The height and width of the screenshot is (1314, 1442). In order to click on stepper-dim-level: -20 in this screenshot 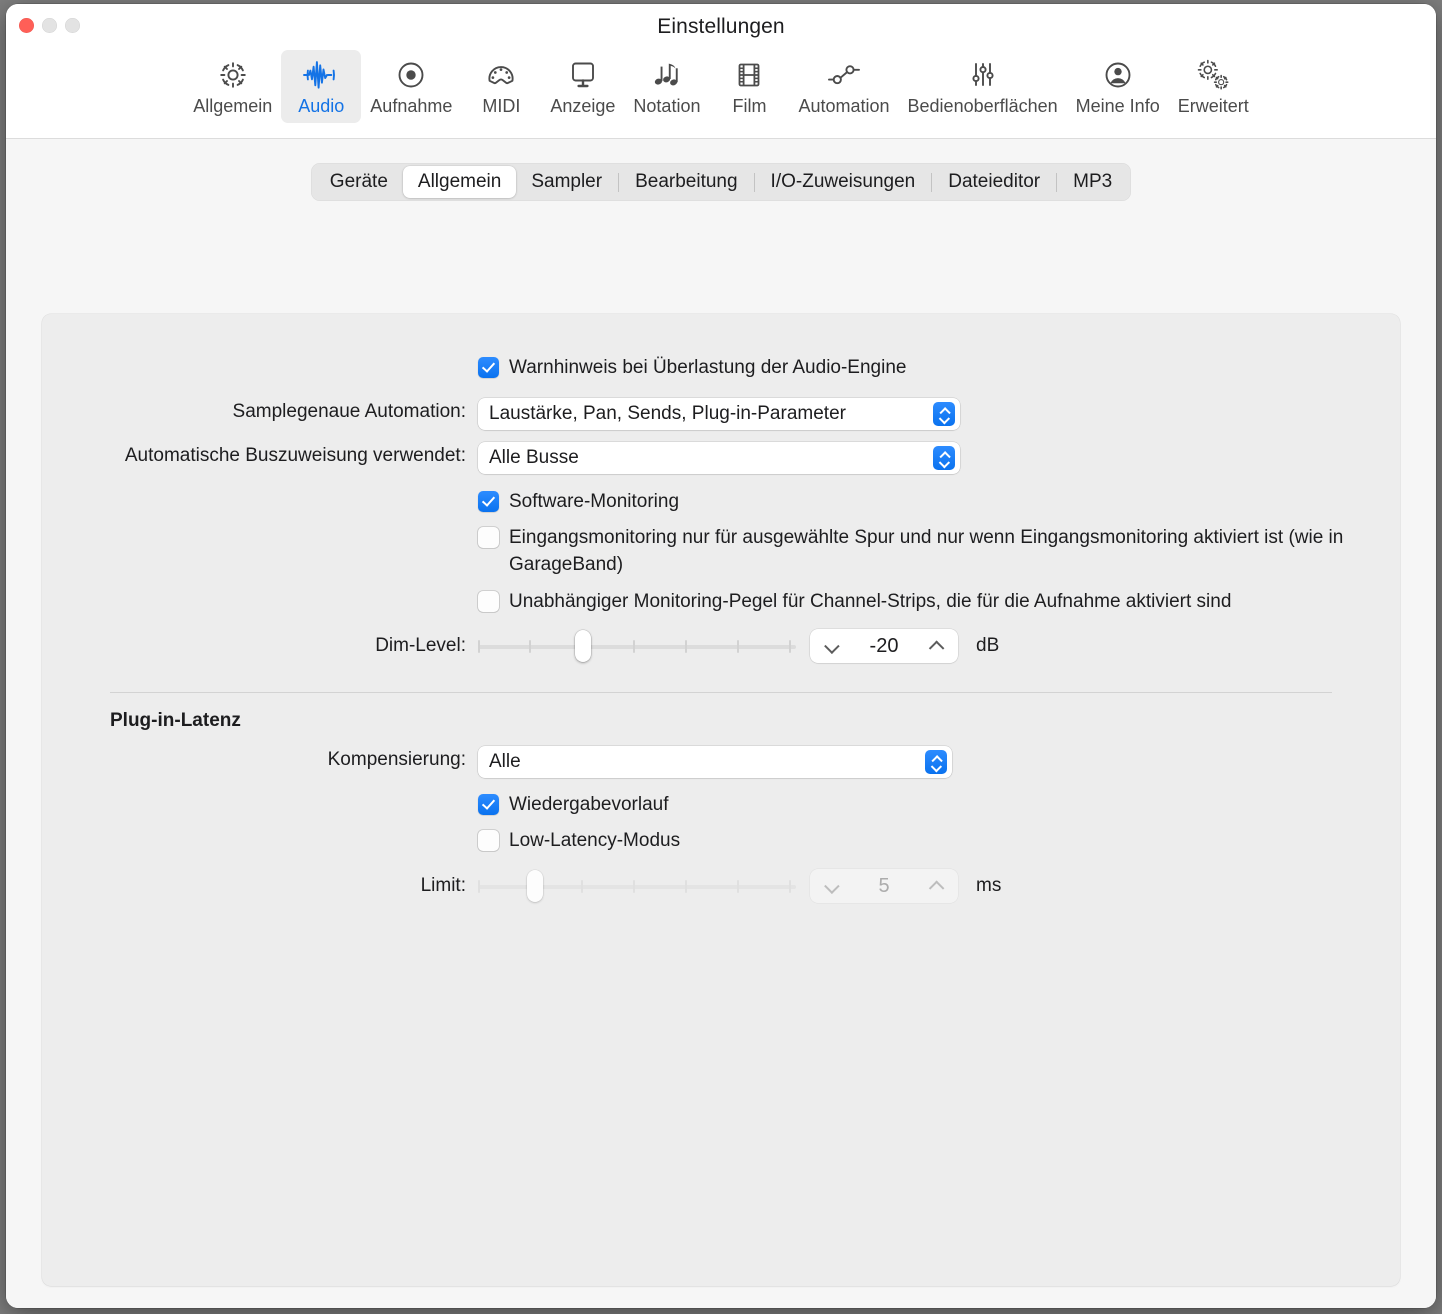, I will do `click(884, 646)`.